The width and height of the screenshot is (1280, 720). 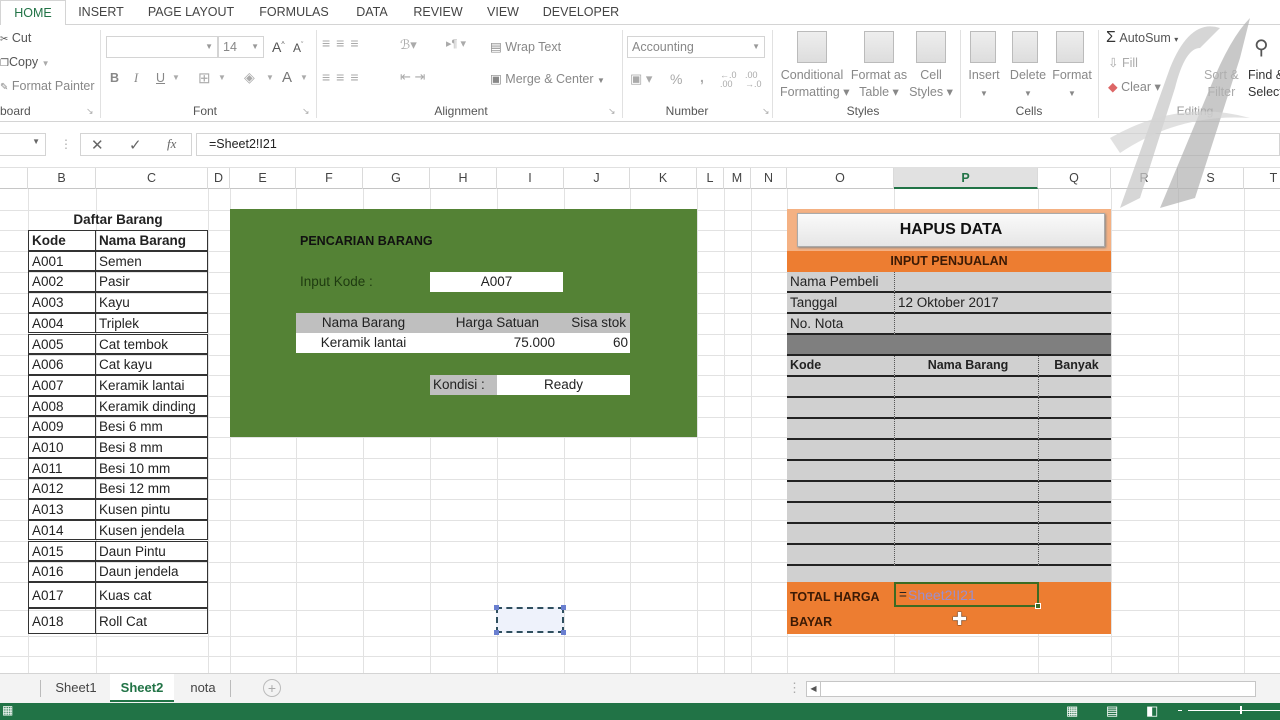 What do you see at coordinates (7, 710) in the screenshot?
I see `macro-record-icon: ▦` at bounding box center [7, 710].